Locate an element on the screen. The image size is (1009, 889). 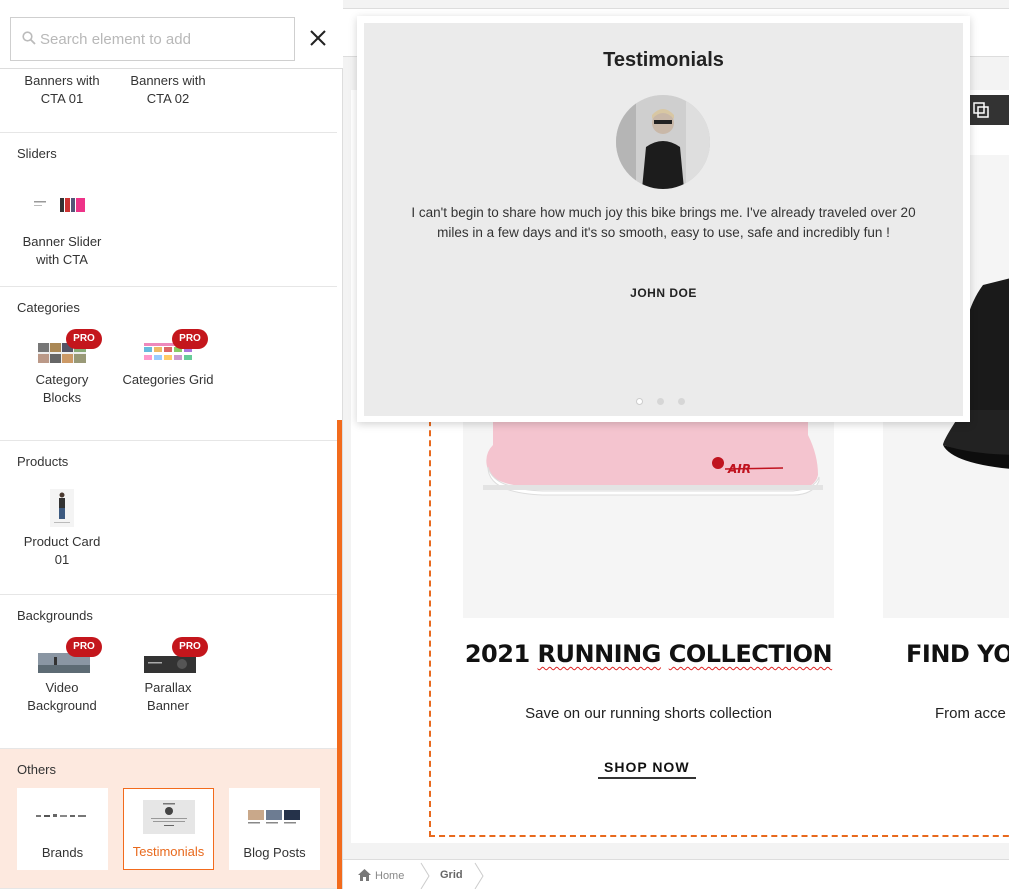
item-banner-slider-cta: Banner Slider with CTA is located at coordinates (62, 230).